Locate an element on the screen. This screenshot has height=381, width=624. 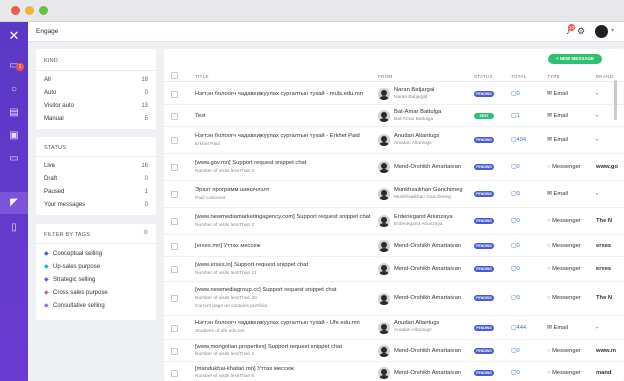
col-from: FROM is located at coordinates (385, 76).